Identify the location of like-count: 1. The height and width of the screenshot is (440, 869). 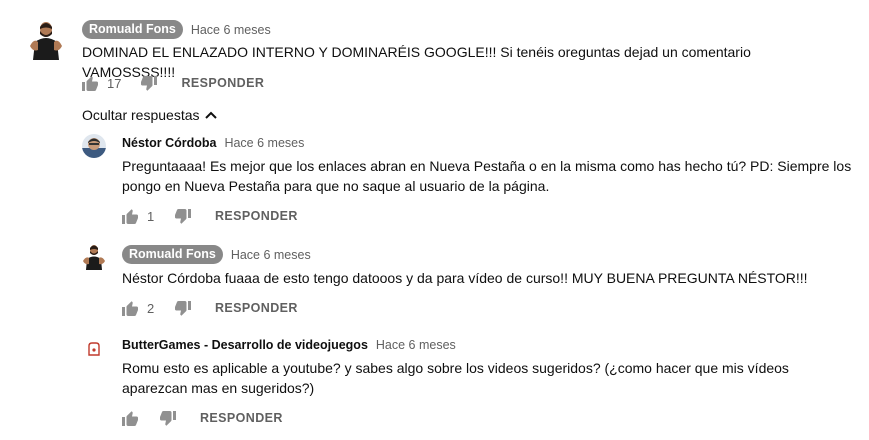
(151, 216).